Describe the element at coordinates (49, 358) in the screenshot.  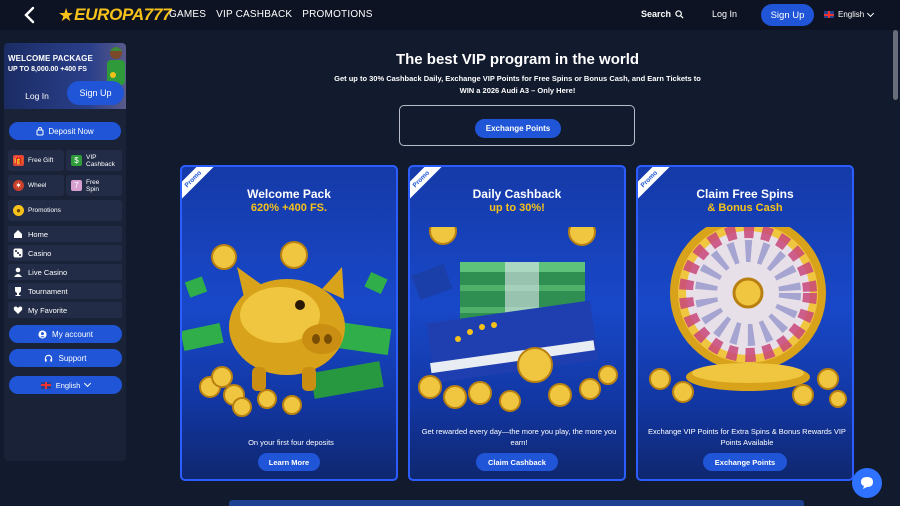
I see `headset-icon` at that location.